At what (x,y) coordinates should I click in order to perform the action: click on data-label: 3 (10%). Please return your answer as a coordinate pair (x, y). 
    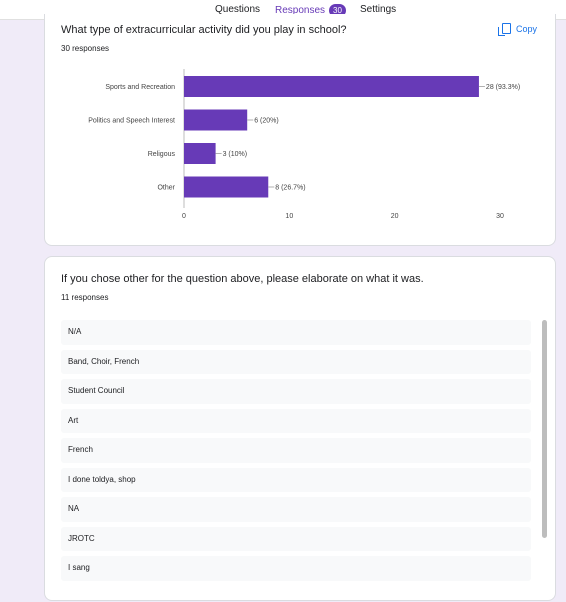
    Looking at the image, I should click on (235, 154).